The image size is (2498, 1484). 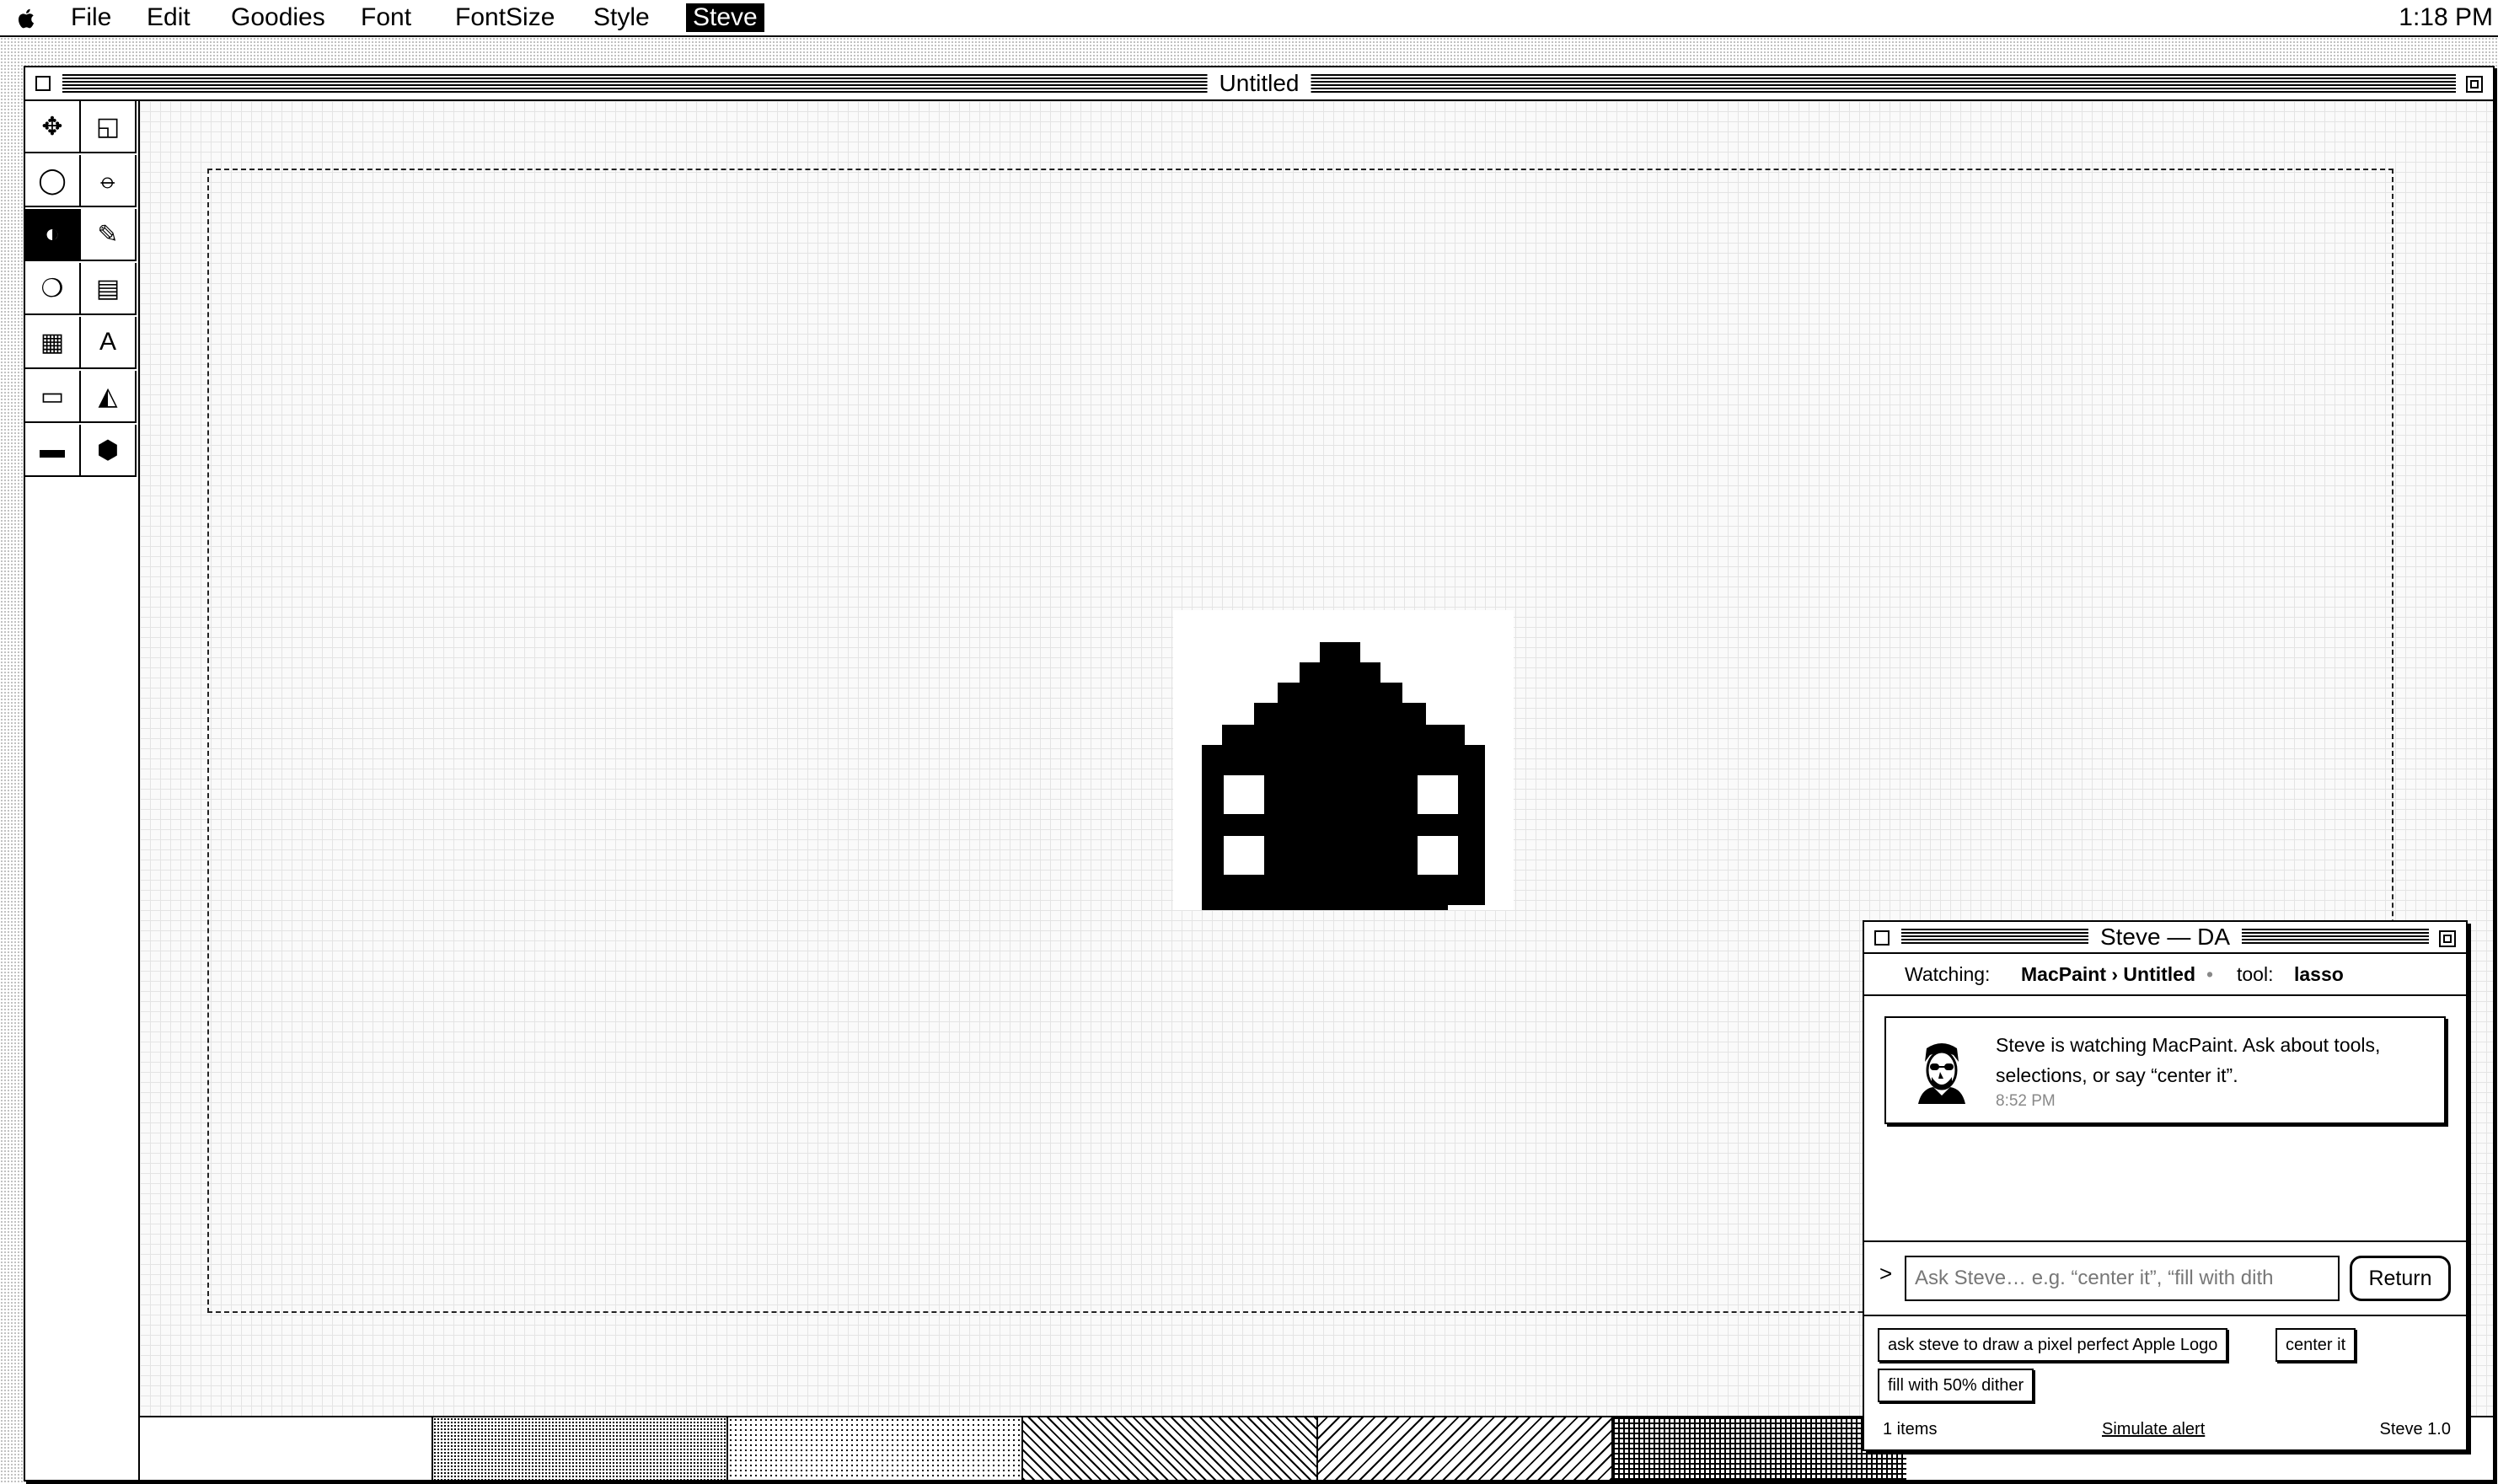 I want to click on menu-edit: Edit, so click(x=168, y=17).